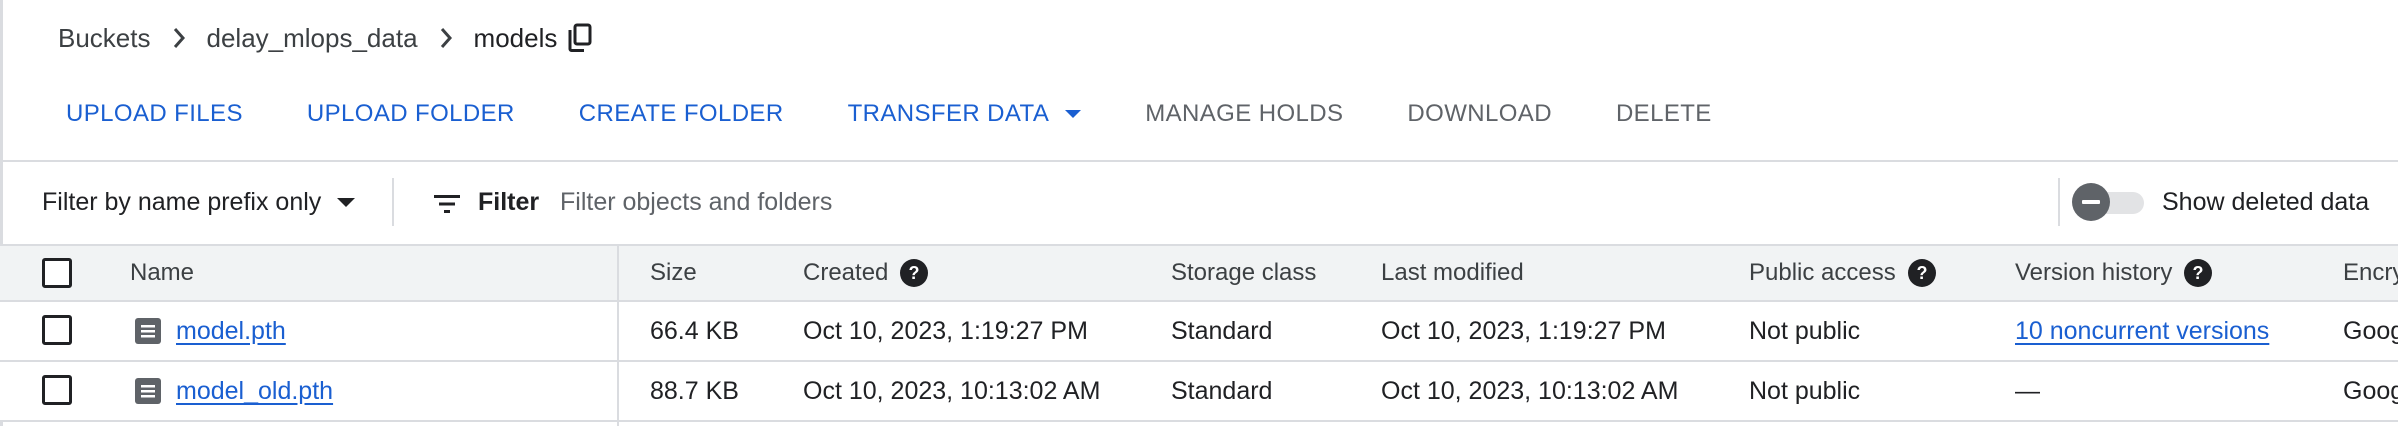  Describe the element at coordinates (2059, 202) in the screenshot. I see `filter-divider-right` at that location.